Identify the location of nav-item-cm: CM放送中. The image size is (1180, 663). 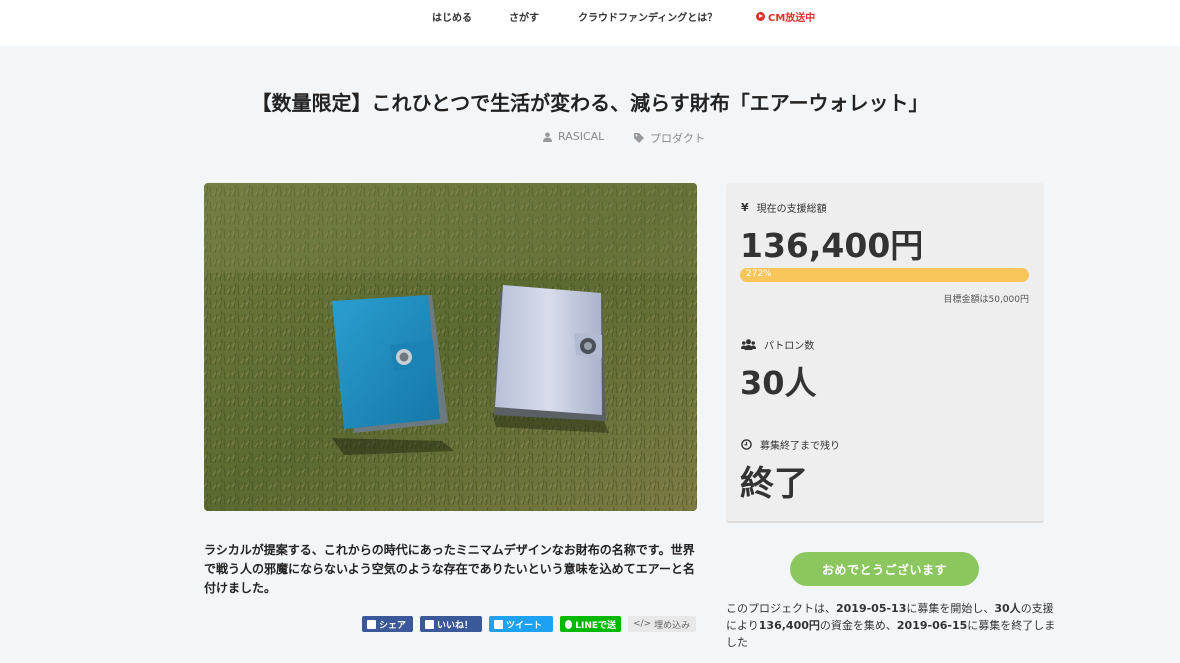
(785, 16).